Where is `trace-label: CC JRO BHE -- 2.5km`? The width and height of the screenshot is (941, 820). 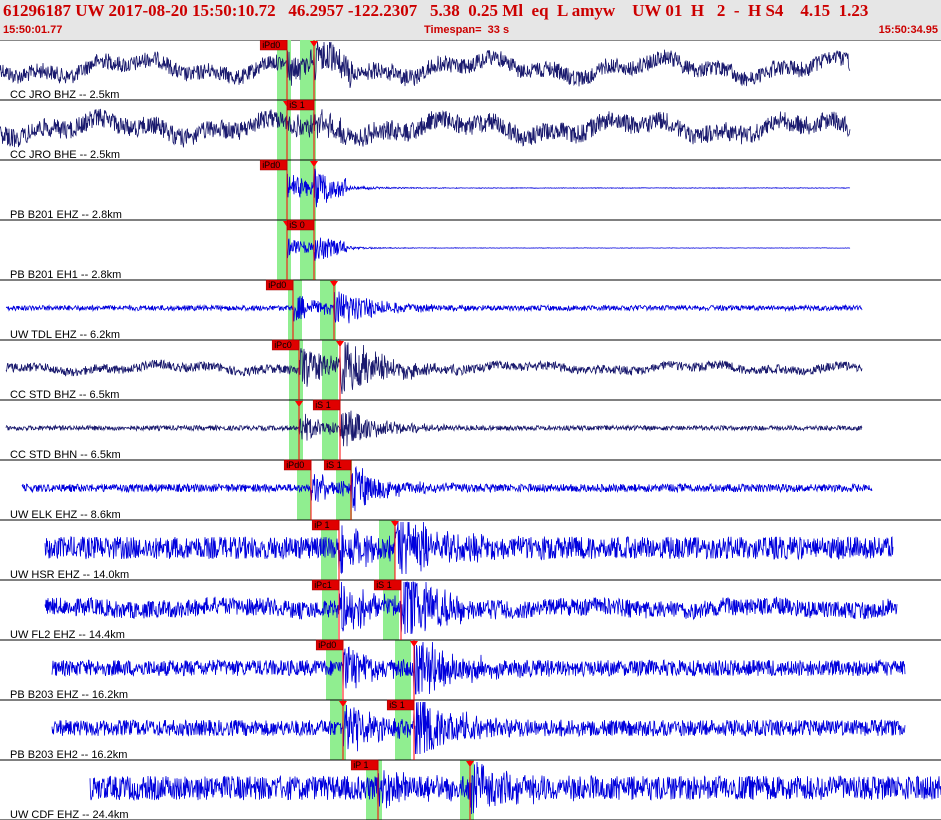
trace-label: CC JRO BHE -- 2.5km is located at coordinates (65, 155).